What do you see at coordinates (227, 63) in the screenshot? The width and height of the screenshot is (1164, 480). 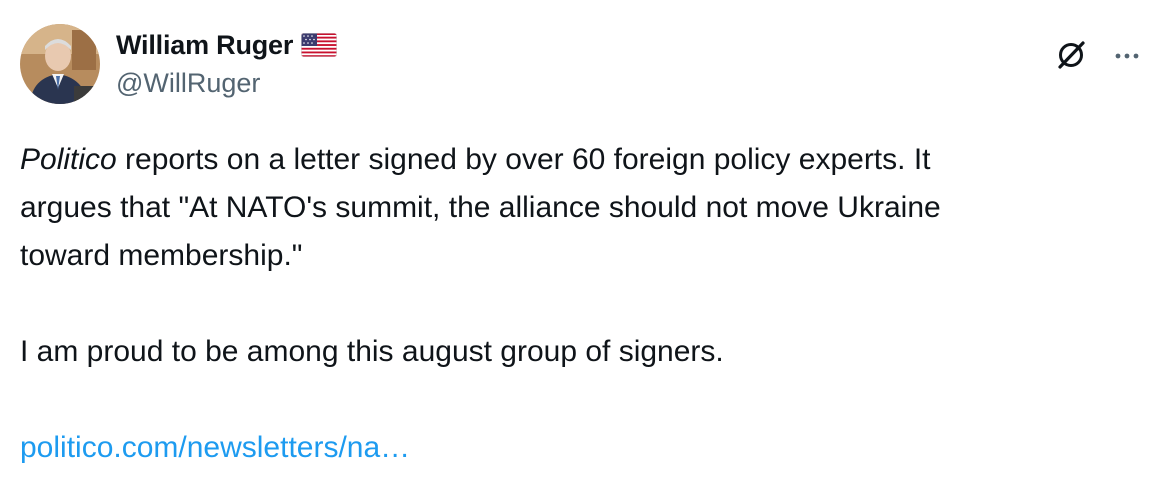 I see `author-names: William Ruger @WillRuger` at bounding box center [227, 63].